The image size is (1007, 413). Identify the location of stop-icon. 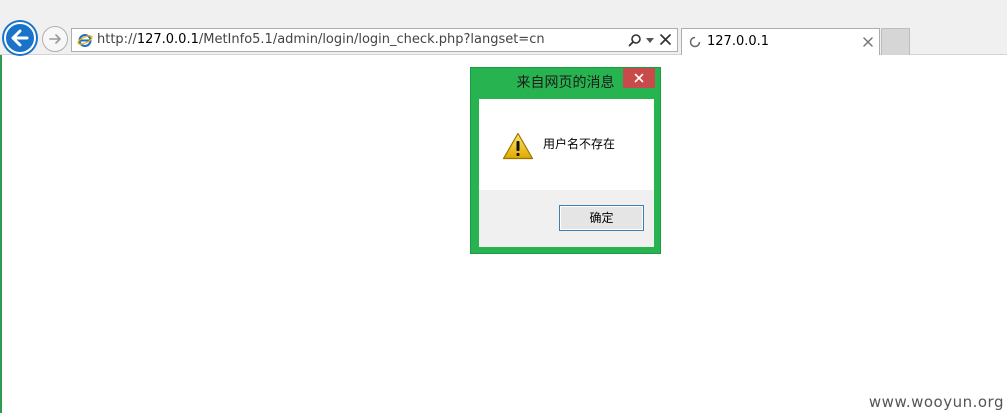
(665, 39).